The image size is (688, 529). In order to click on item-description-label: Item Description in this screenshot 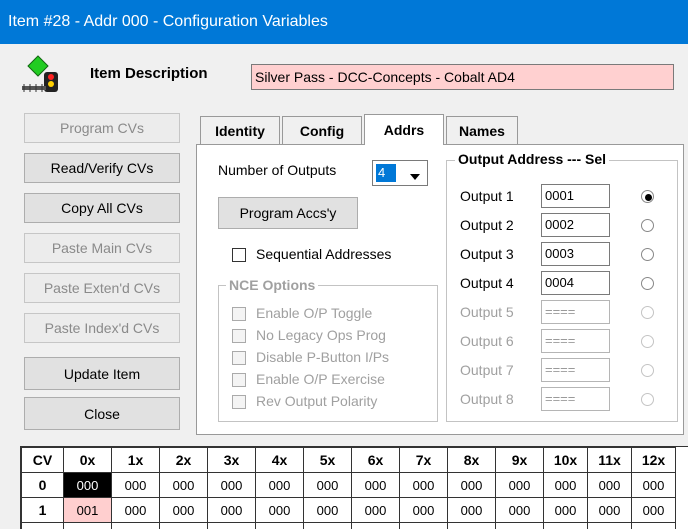, I will do `click(149, 73)`.